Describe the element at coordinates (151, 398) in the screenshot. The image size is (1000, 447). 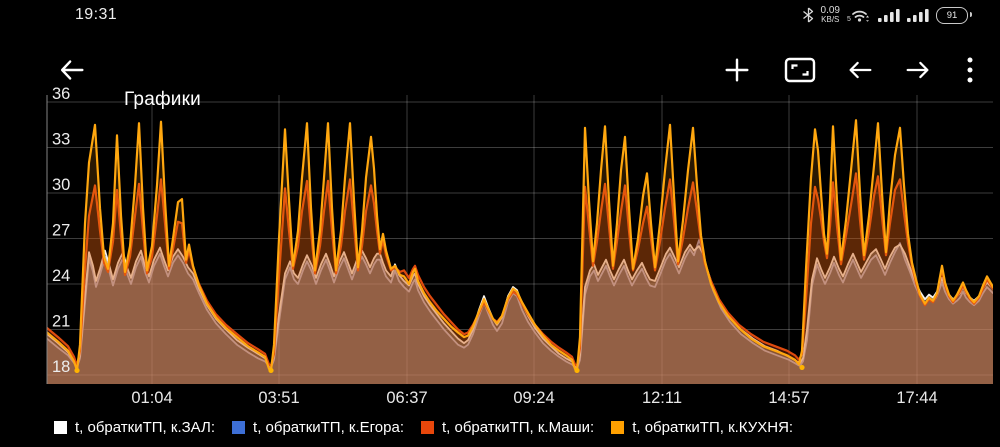
I see `x-tick-label: 01:04` at that location.